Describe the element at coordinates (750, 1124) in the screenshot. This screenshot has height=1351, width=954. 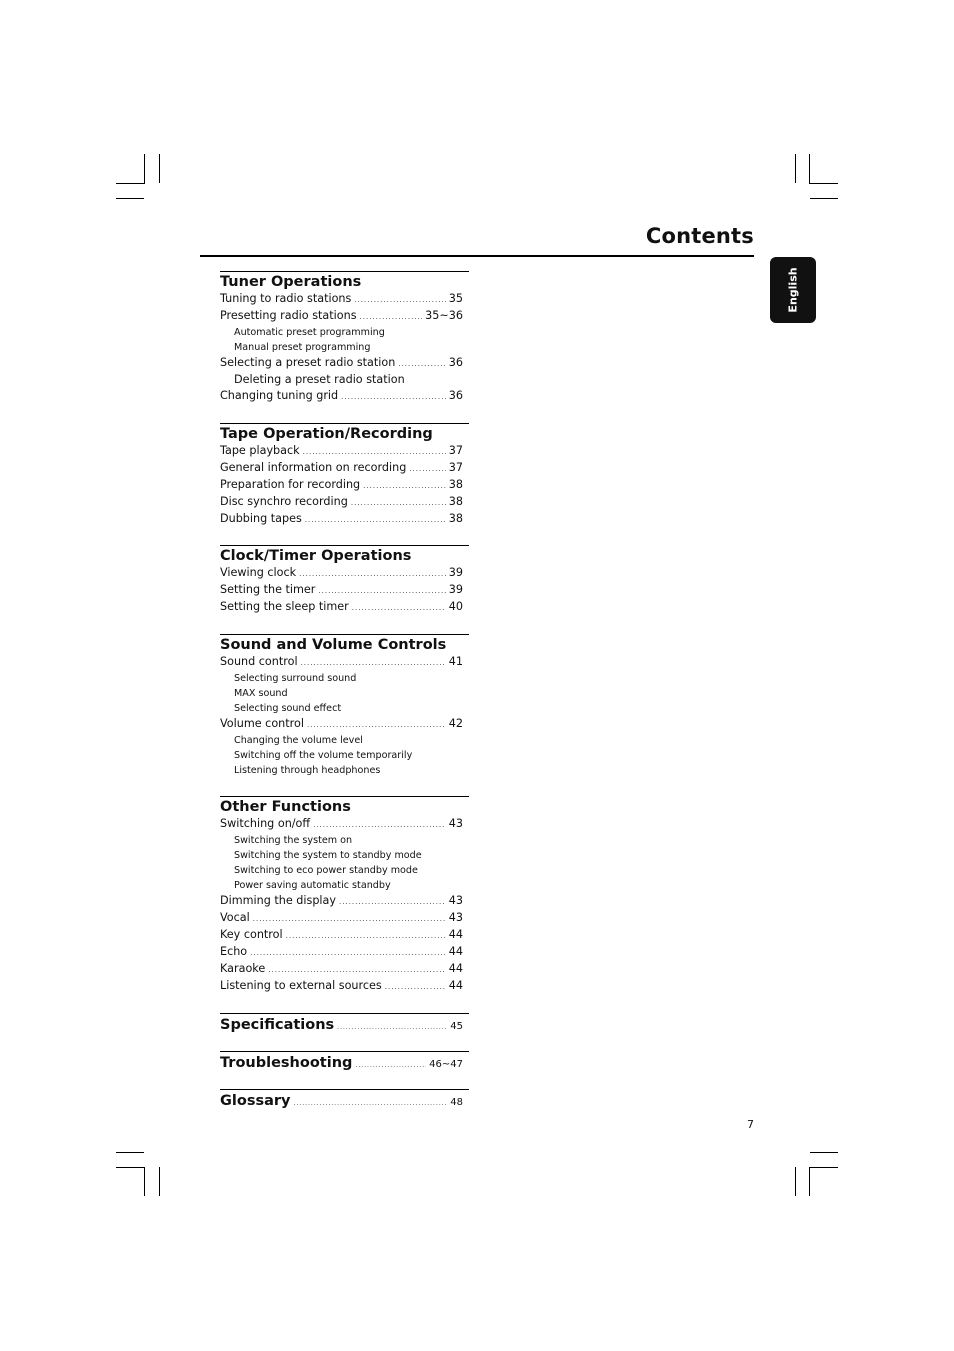
I see `page-number: 7` at that location.